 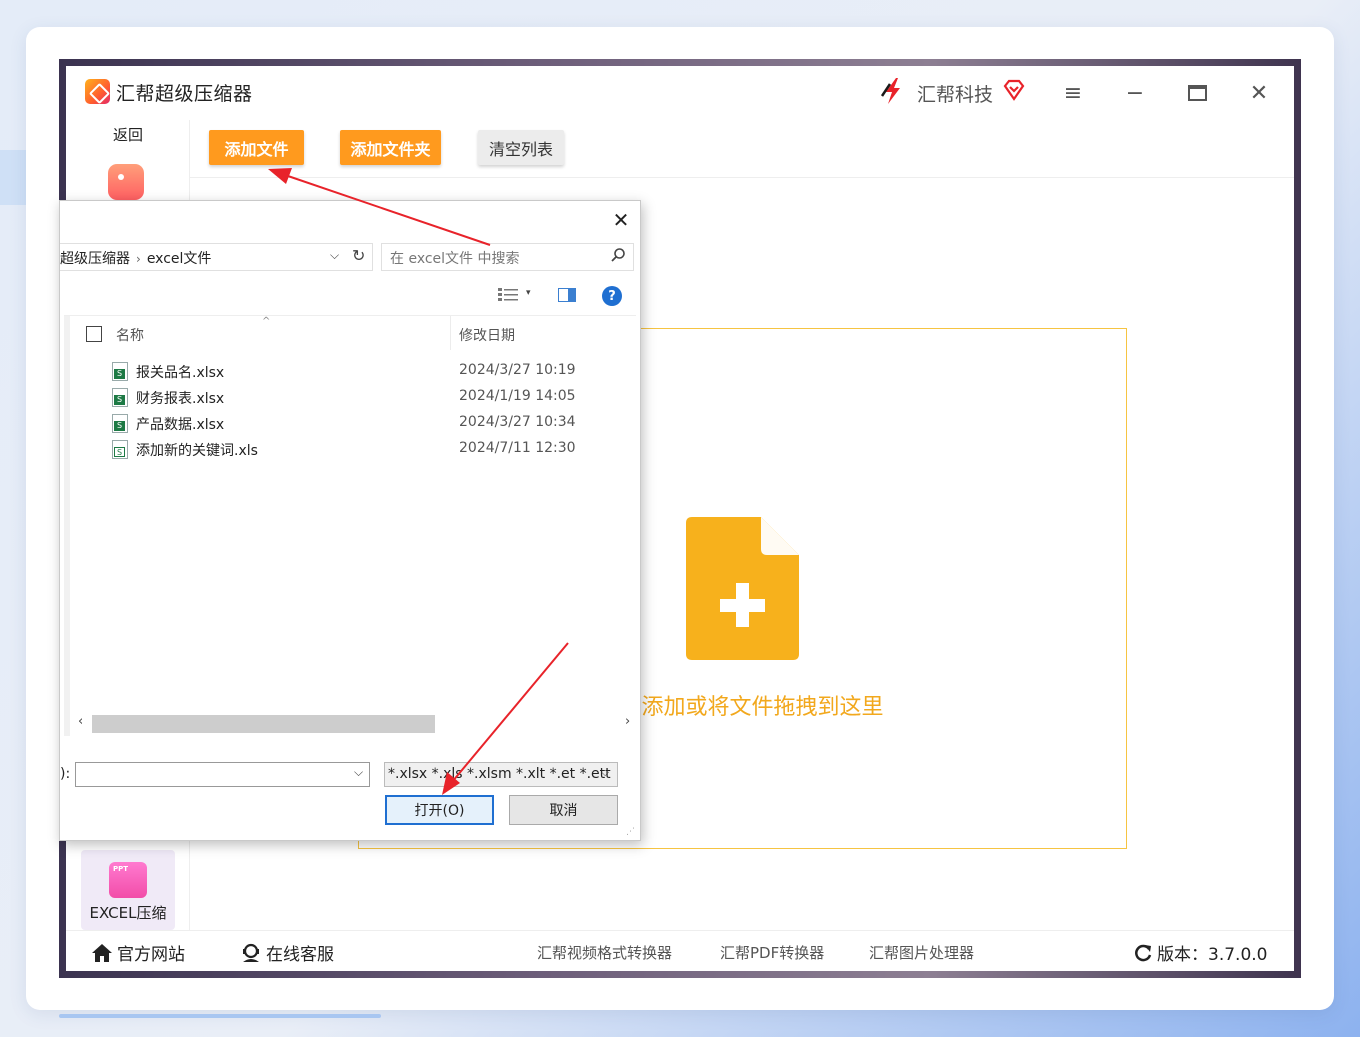 I want to click on minimize-icon: −, so click(x=1135, y=93).